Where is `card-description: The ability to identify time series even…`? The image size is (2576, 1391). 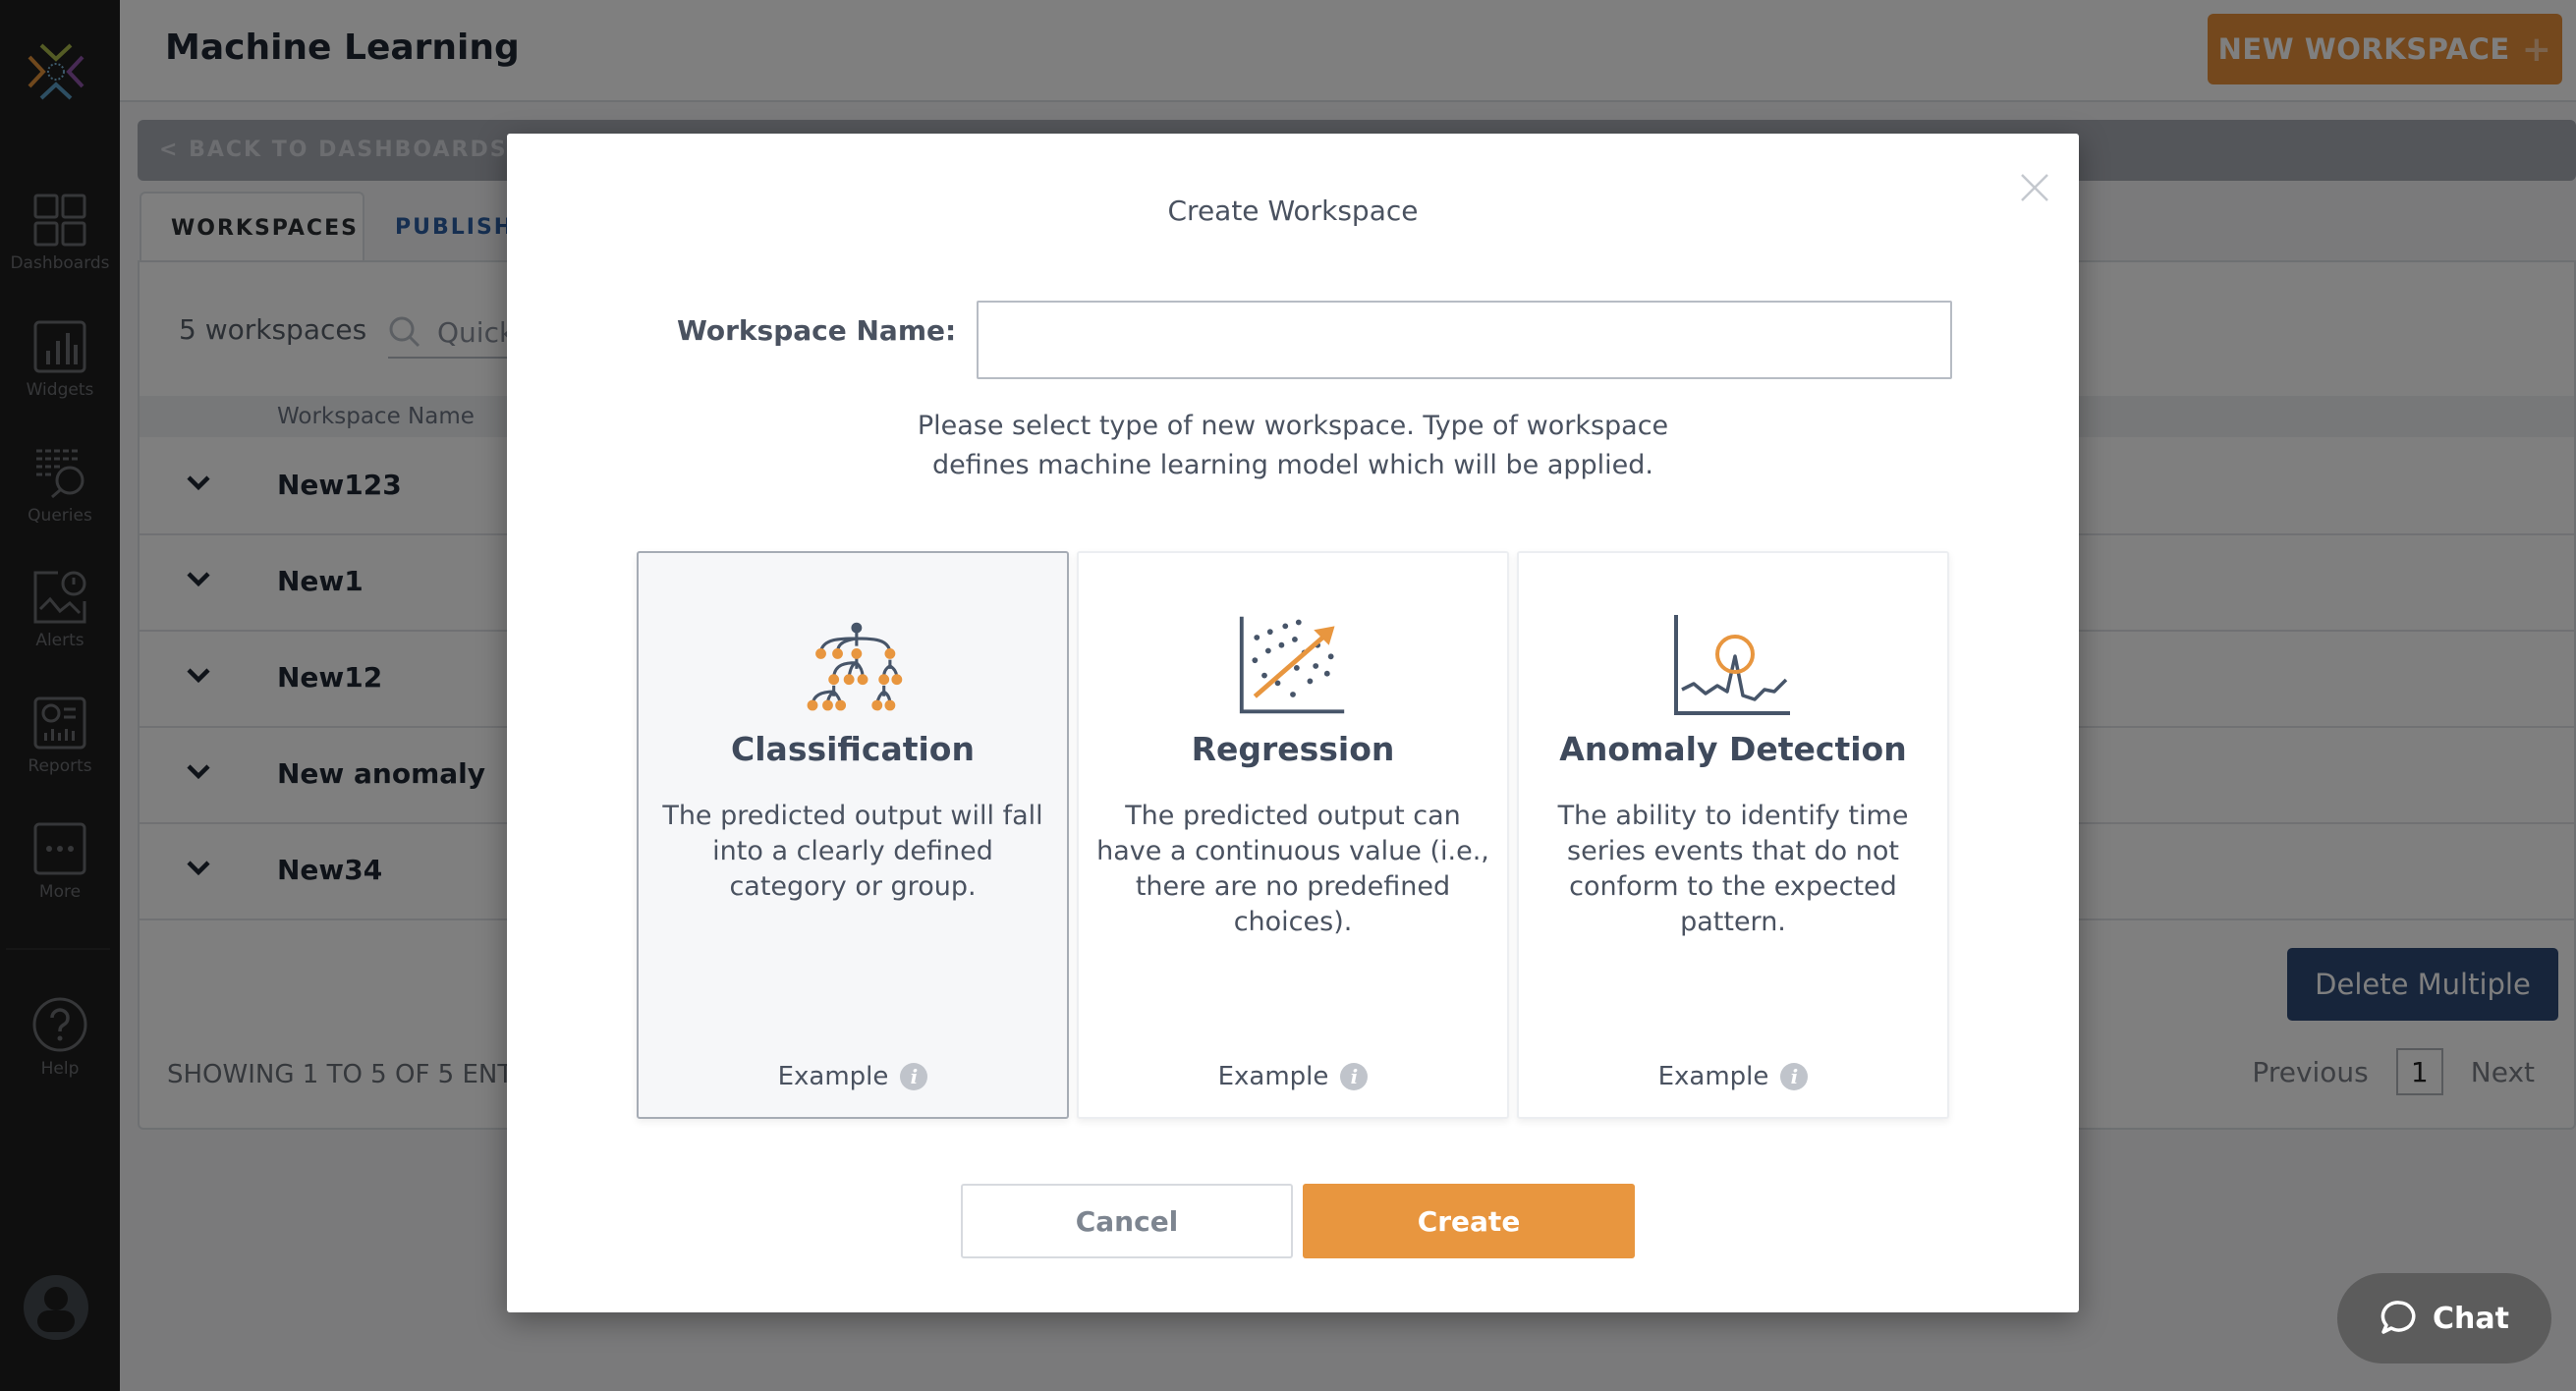
card-description: The ability to identify time series even… is located at coordinates (1733, 869).